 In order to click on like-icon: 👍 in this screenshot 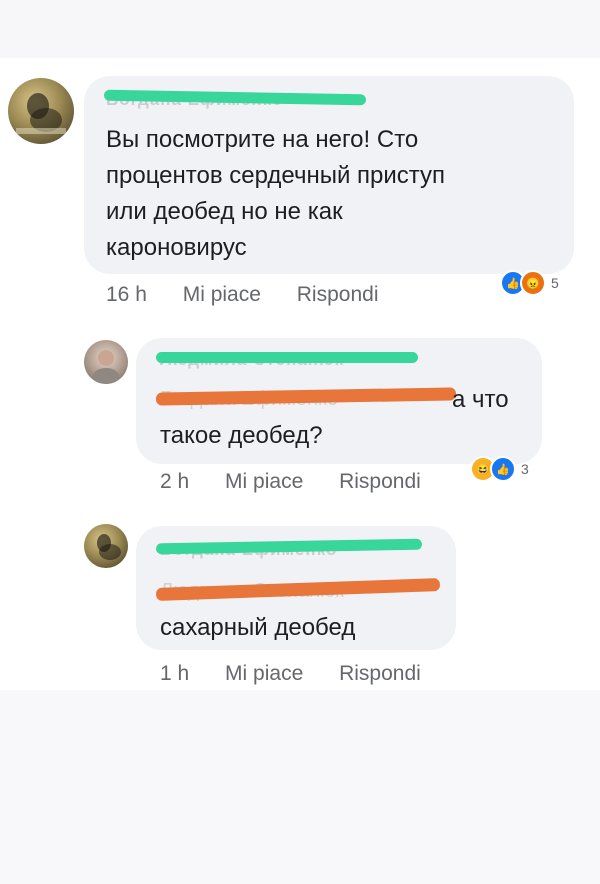, I will do `click(503, 469)`.